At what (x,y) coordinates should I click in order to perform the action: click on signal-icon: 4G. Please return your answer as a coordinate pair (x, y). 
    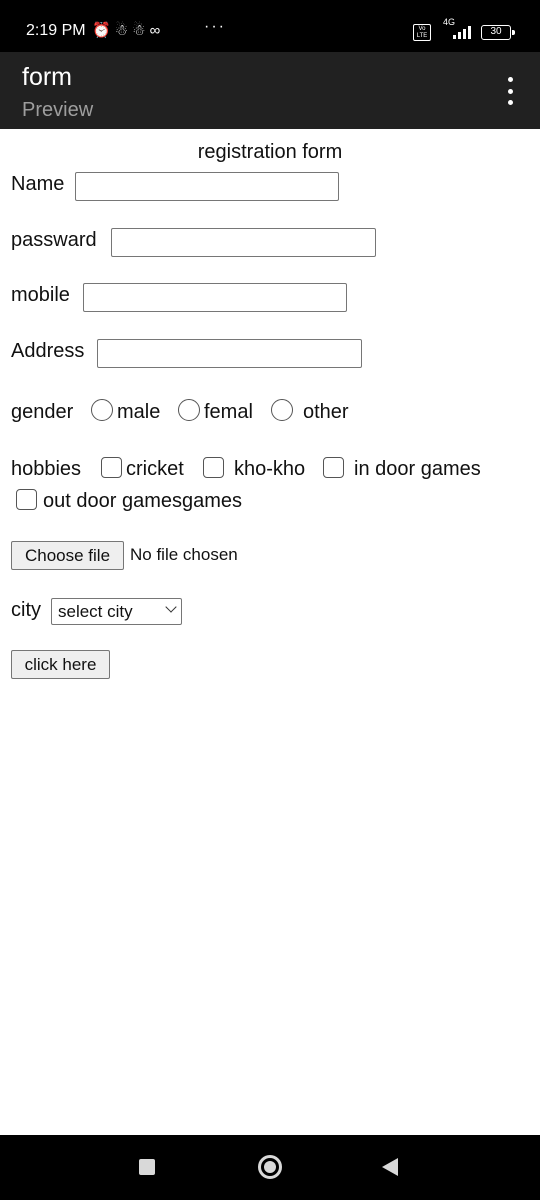
    Looking at the image, I should click on (456, 29).